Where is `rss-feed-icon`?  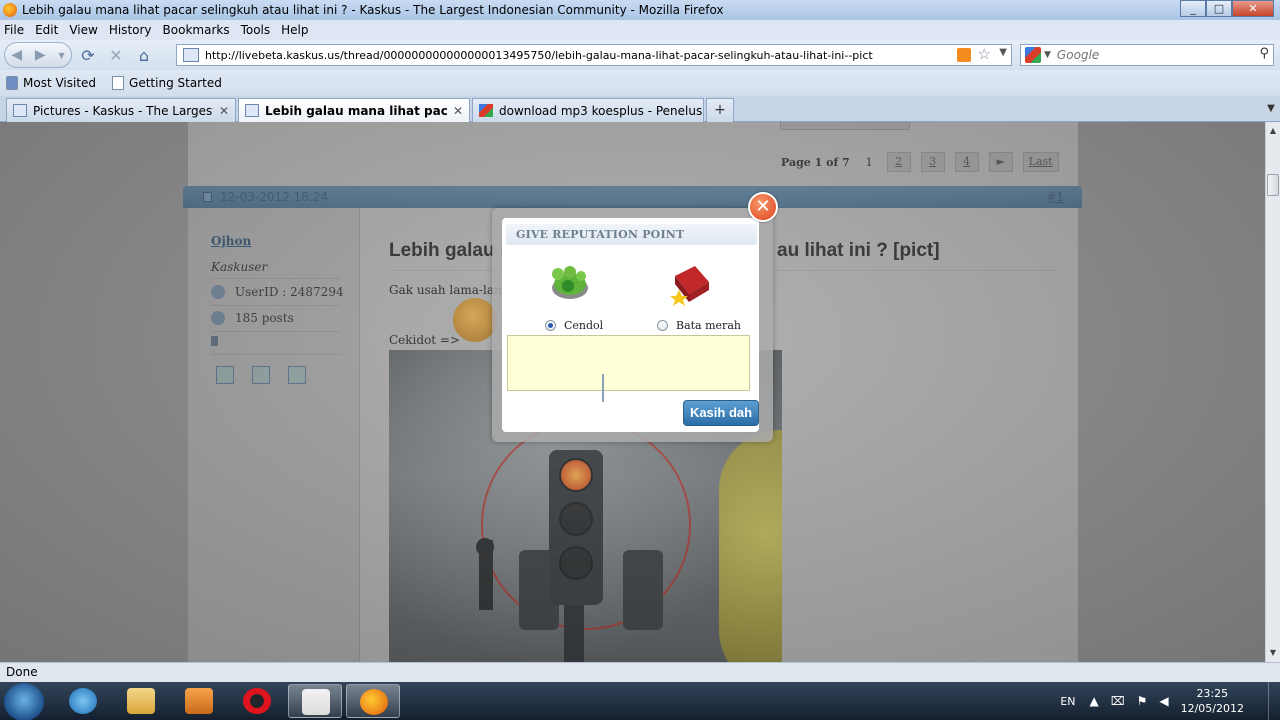 rss-feed-icon is located at coordinates (964, 55).